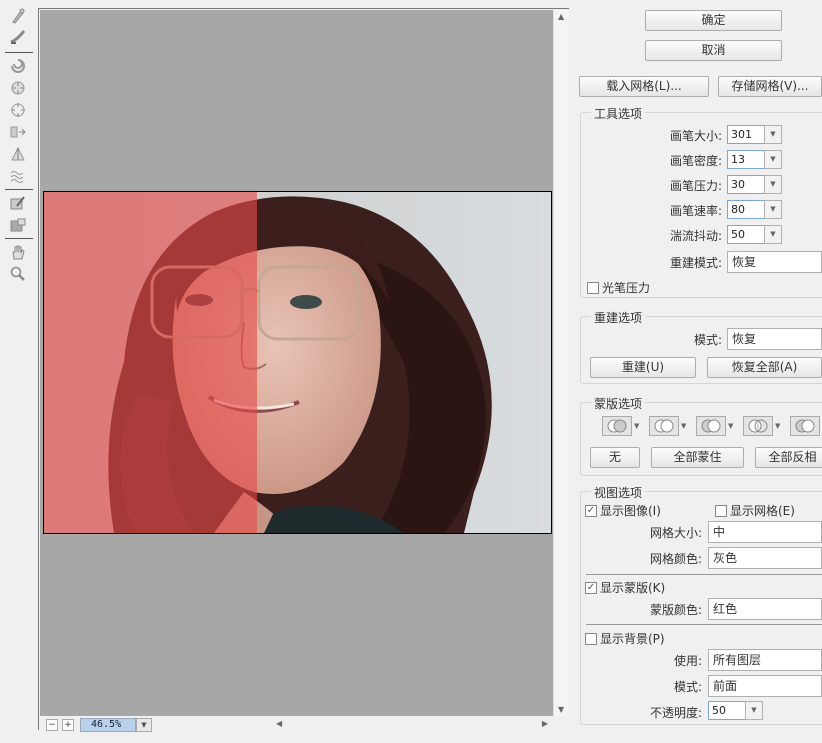 This screenshot has height=743, width=822. Describe the element at coordinates (765, 532) in the screenshot. I see `mesh-size-select: 中` at that location.